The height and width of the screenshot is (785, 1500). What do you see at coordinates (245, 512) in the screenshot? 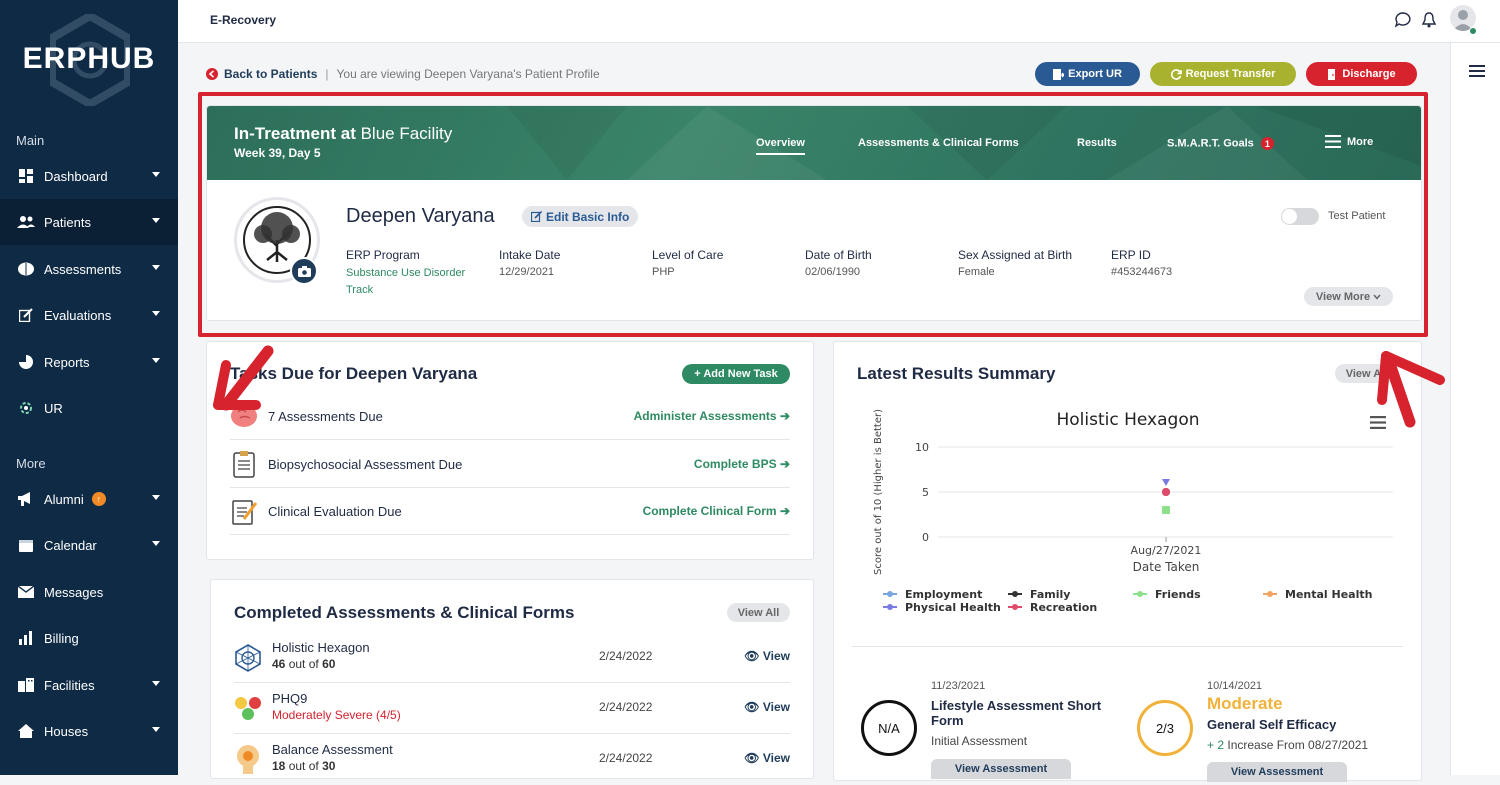
I see `notepad-pencil-icon` at bounding box center [245, 512].